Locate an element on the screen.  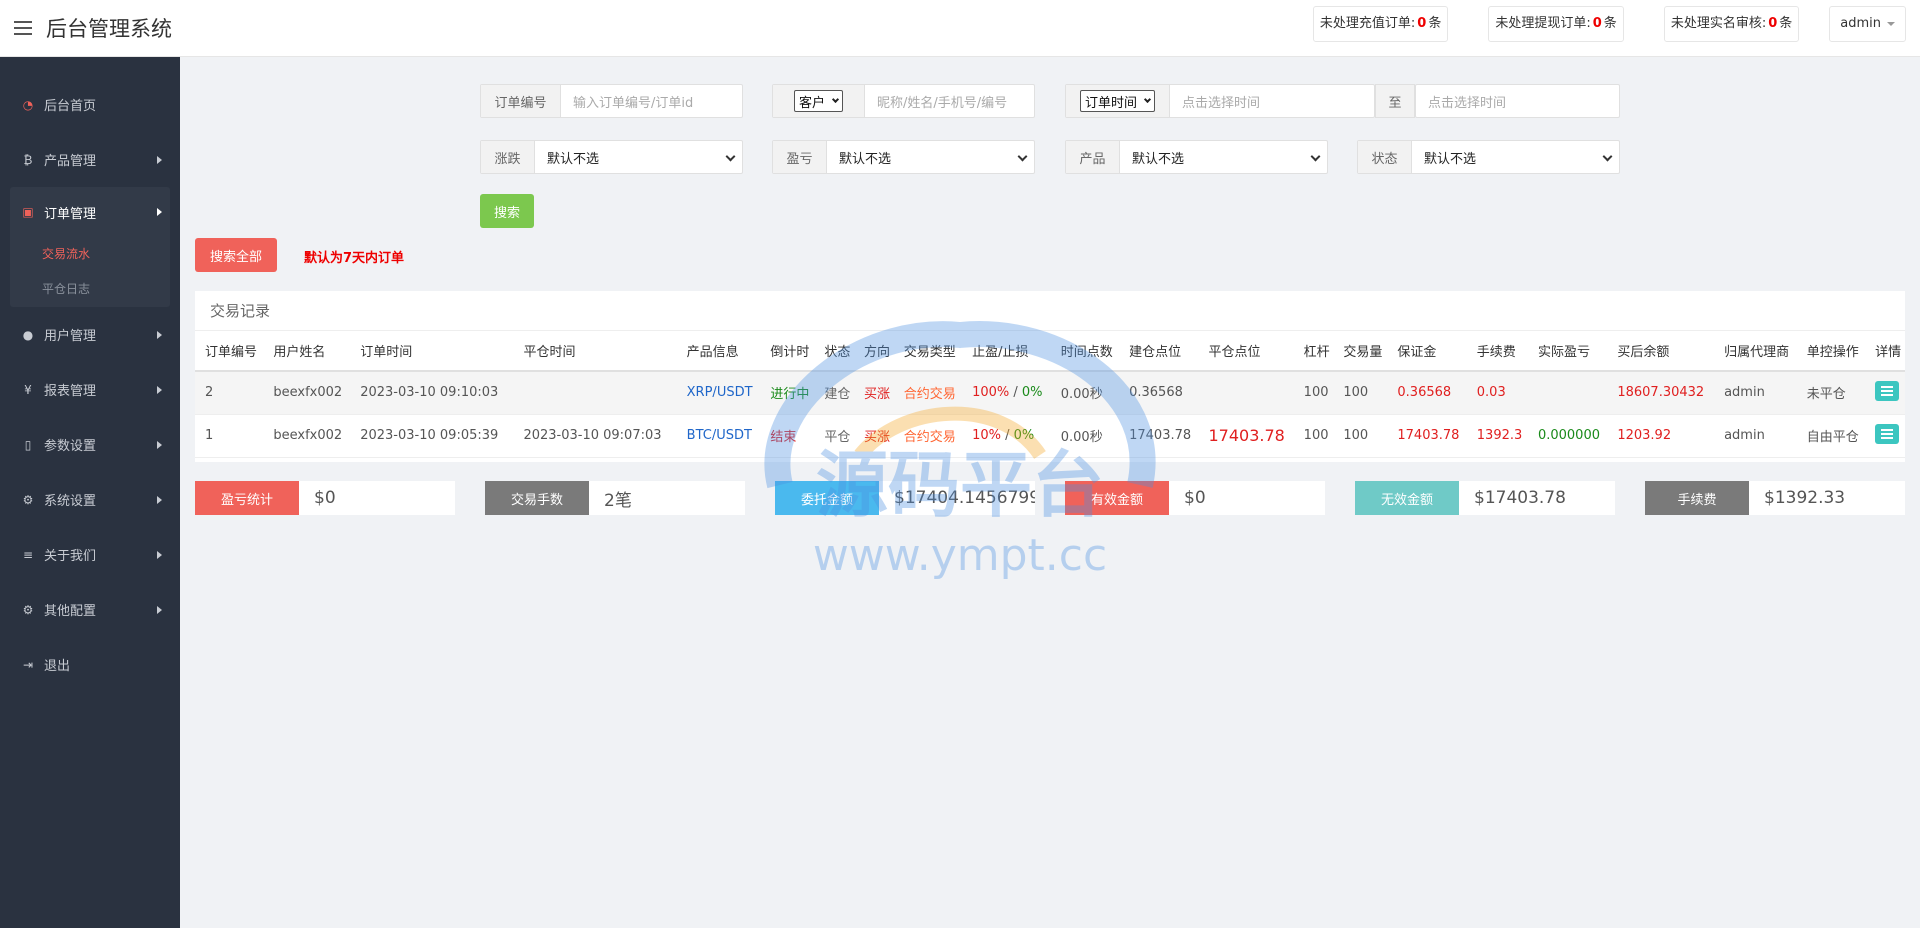
time-filter-start: 订单时间 点击选择时间 is located at coordinates (1220, 101).